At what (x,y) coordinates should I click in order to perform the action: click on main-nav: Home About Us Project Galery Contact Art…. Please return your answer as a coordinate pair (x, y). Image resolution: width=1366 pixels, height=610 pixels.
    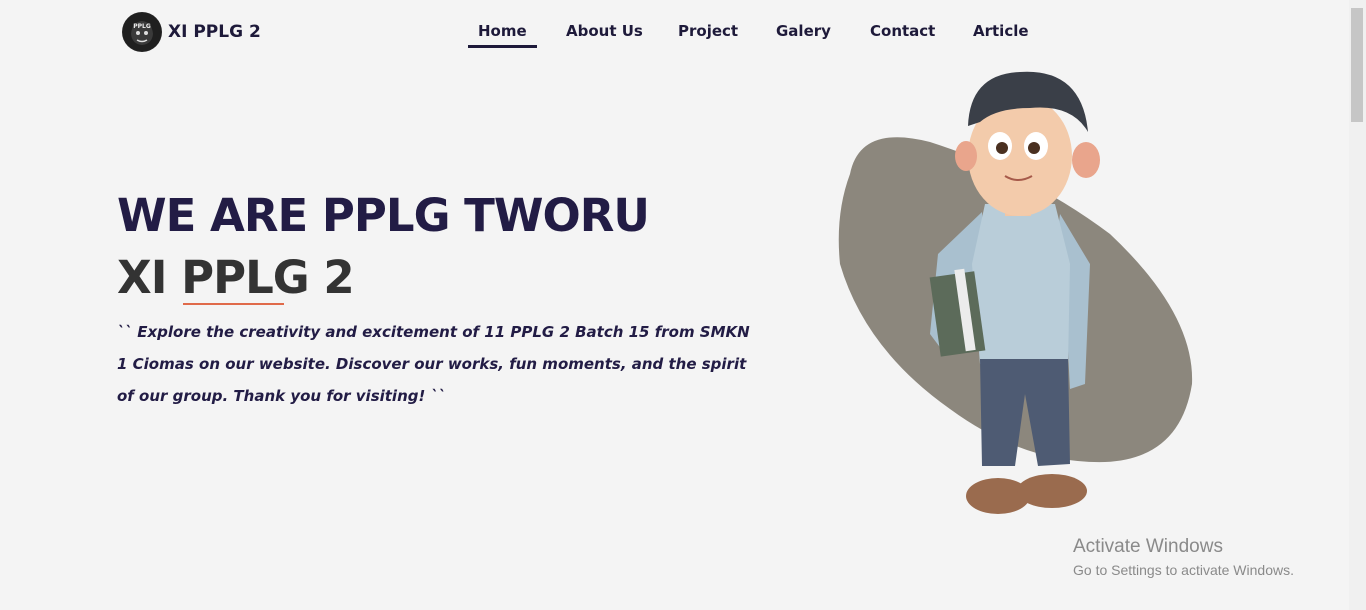
    Looking at the image, I should click on (683, 36).